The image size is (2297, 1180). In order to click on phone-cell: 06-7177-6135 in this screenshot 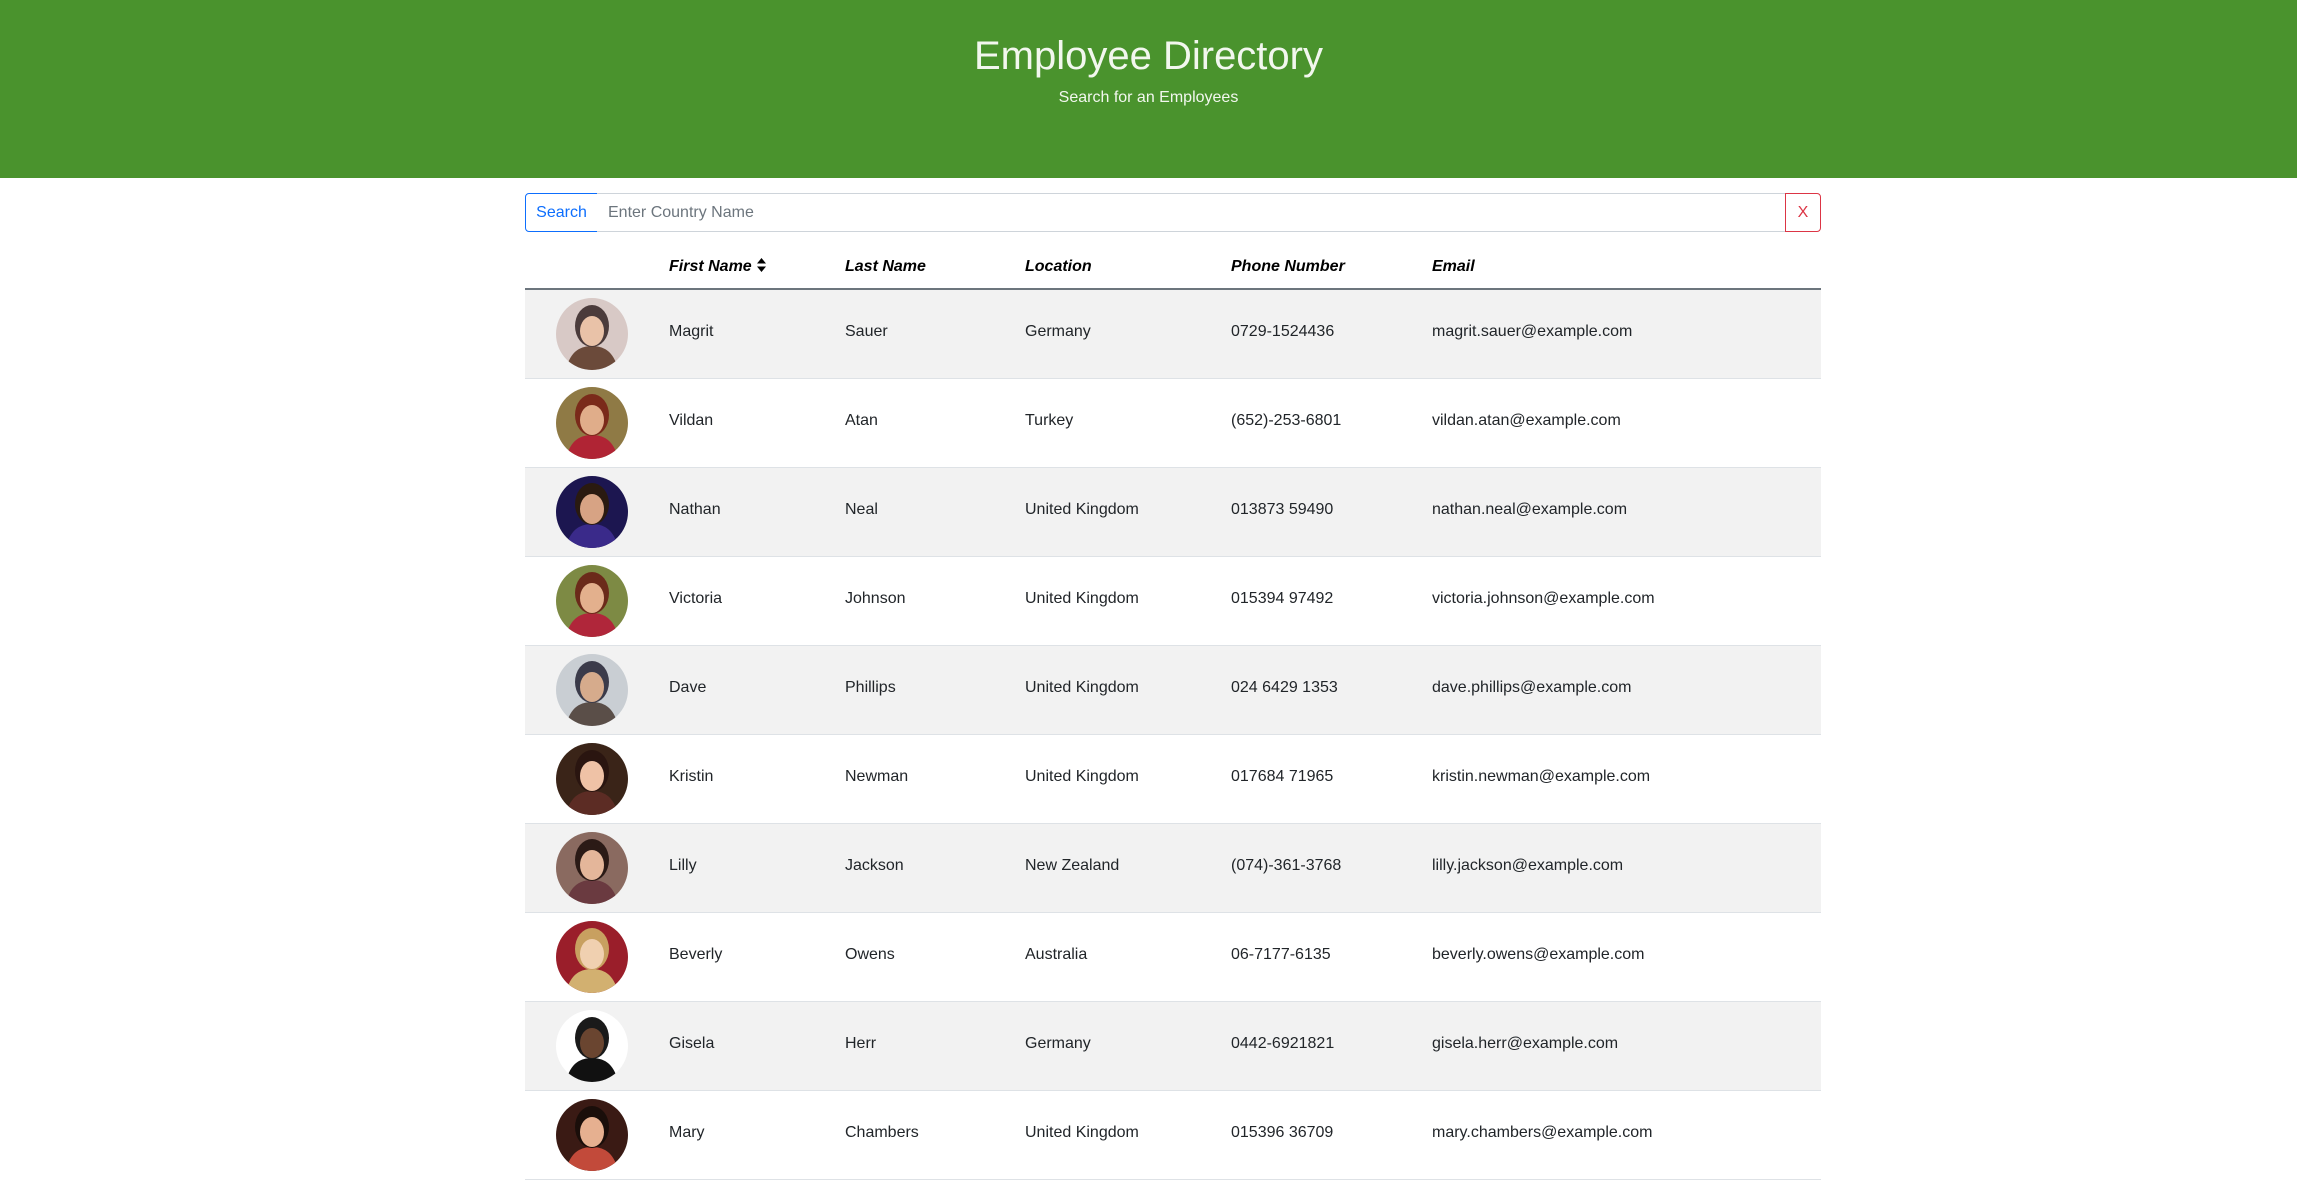, I will do `click(1281, 954)`.